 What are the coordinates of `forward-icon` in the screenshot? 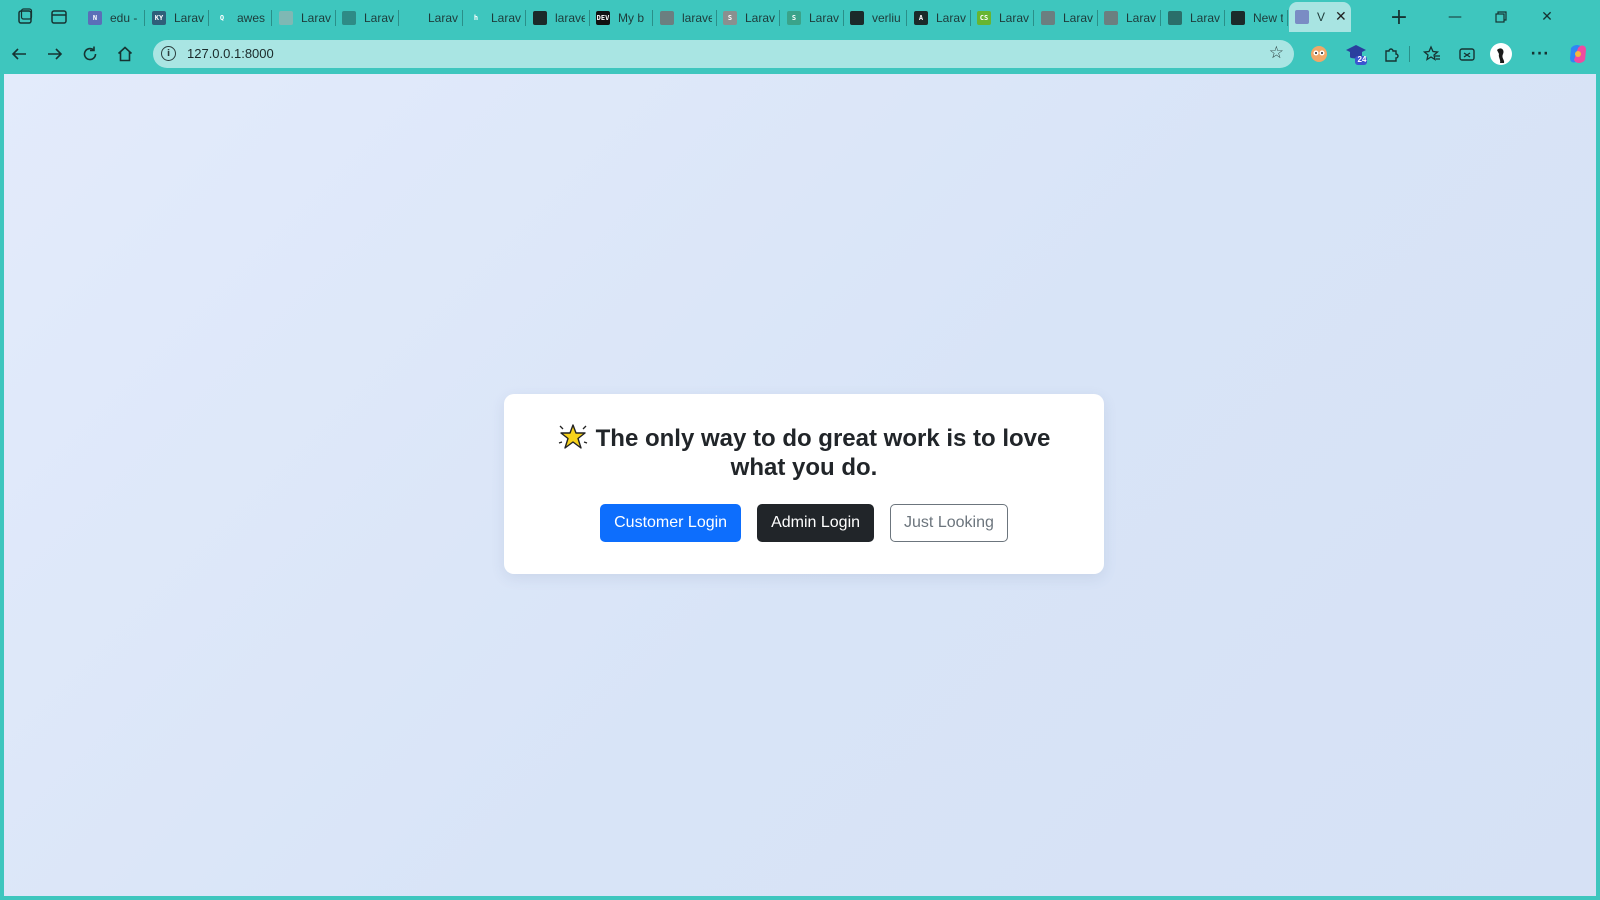 It's located at (55, 54).